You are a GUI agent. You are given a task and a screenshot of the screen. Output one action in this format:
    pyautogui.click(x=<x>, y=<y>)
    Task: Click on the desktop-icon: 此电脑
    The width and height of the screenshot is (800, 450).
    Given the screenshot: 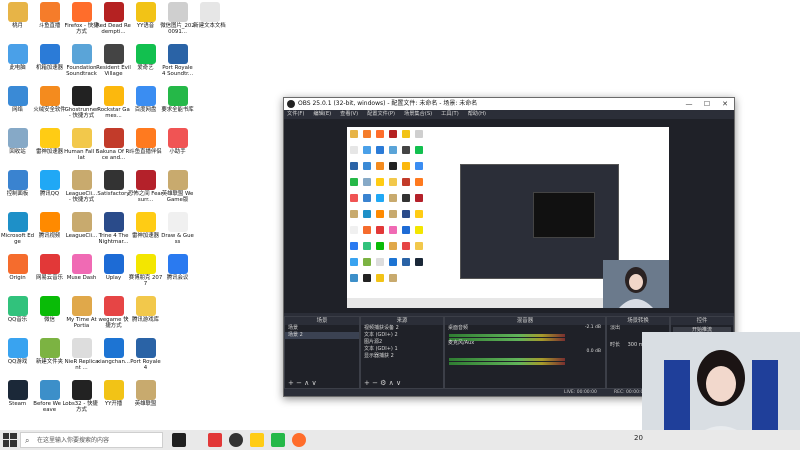 What is the action you would take?
    pyautogui.click(x=17, y=62)
    